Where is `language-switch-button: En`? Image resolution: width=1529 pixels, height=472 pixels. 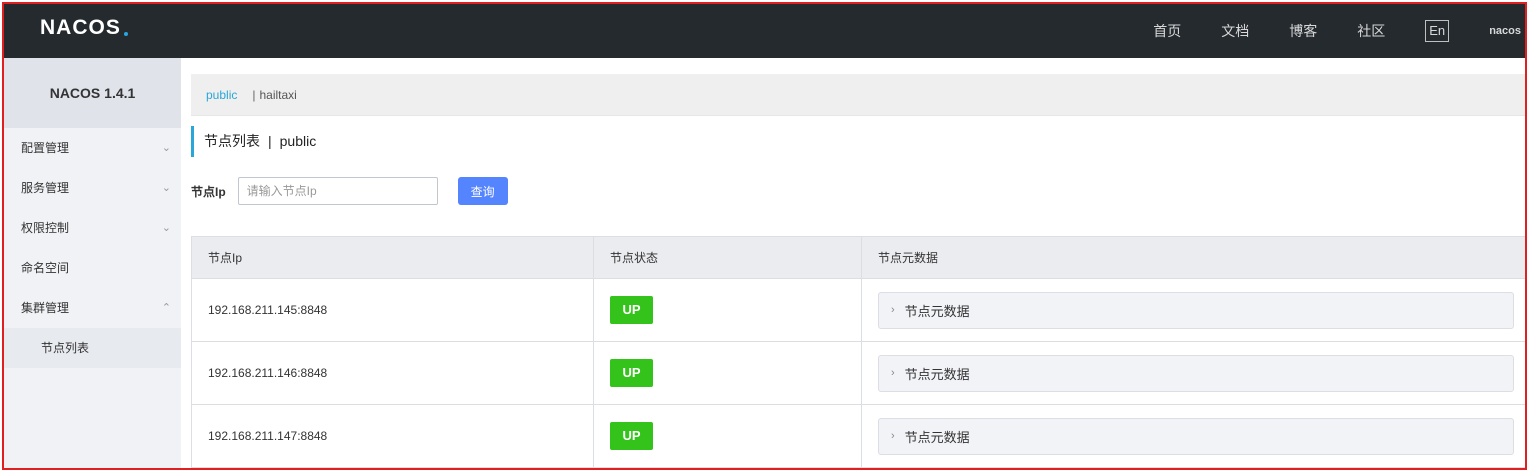 language-switch-button: En is located at coordinates (1437, 31).